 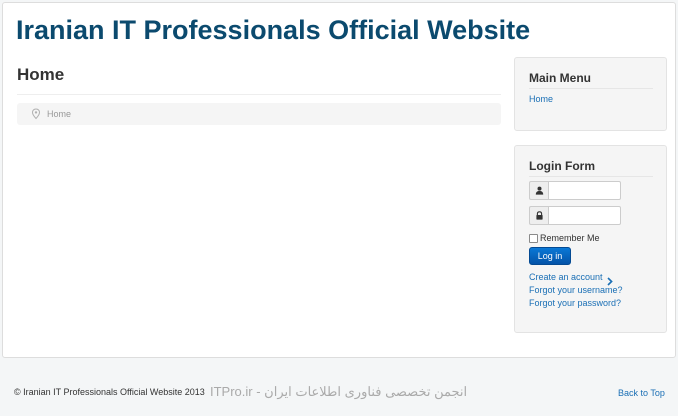 I want to click on create-account: Create an account, so click(x=571, y=279).